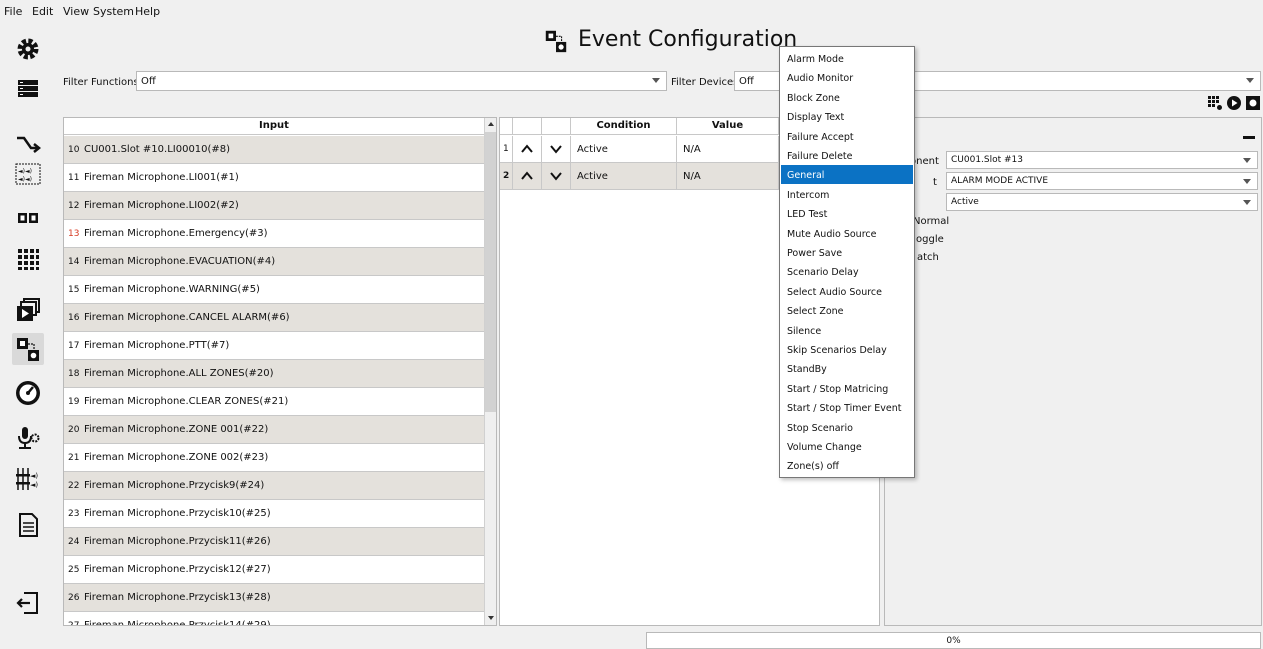  What do you see at coordinates (847, 252) in the screenshot?
I see `dropdown-option: Power Save` at bounding box center [847, 252].